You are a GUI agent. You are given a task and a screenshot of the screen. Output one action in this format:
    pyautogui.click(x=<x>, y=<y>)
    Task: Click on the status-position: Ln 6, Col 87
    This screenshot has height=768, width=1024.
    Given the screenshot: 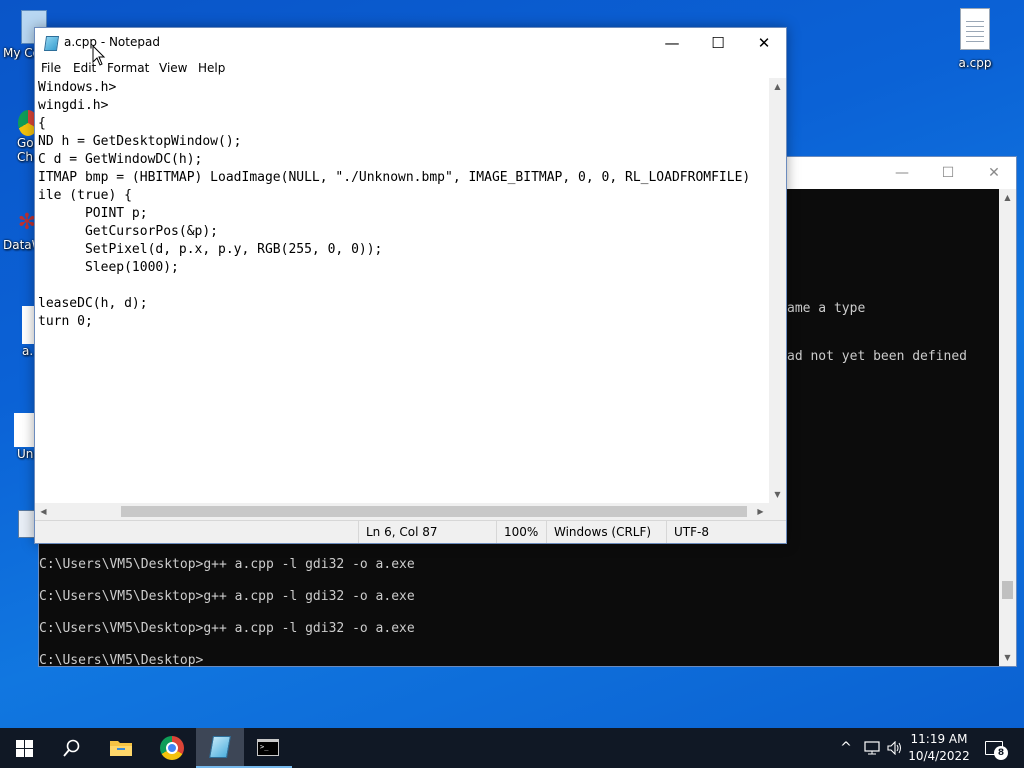 What is the action you would take?
    pyautogui.click(x=437, y=532)
    